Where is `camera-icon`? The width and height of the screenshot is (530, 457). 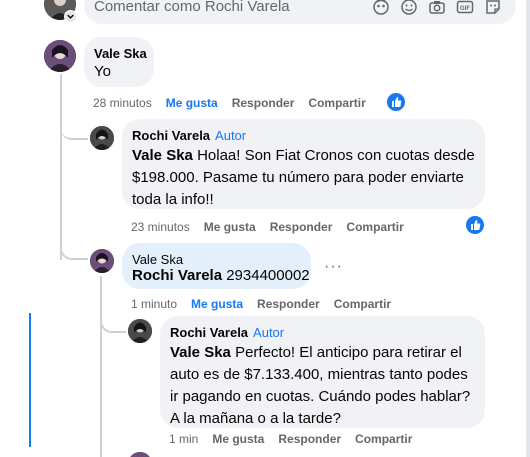
camera-icon is located at coordinates (437, 8).